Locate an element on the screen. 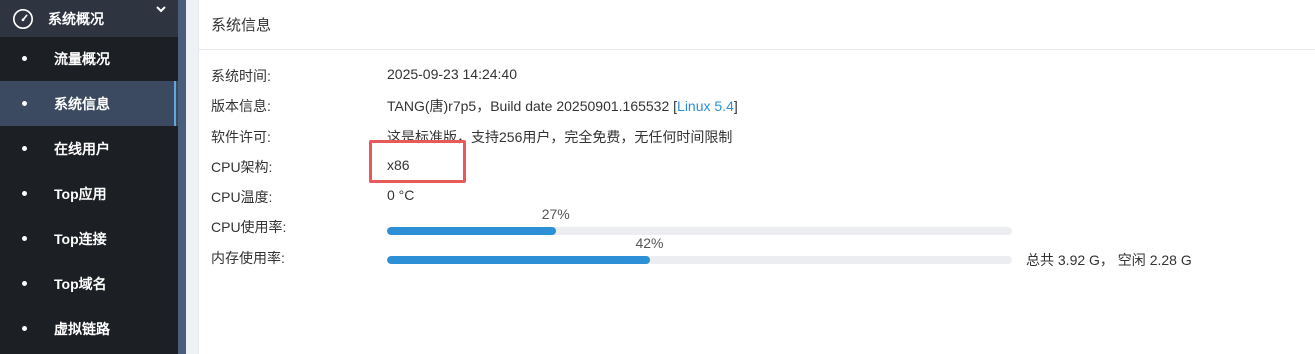 The width and height of the screenshot is (1315, 354). sidebar-item-label: 流量概况 is located at coordinates (82, 58).